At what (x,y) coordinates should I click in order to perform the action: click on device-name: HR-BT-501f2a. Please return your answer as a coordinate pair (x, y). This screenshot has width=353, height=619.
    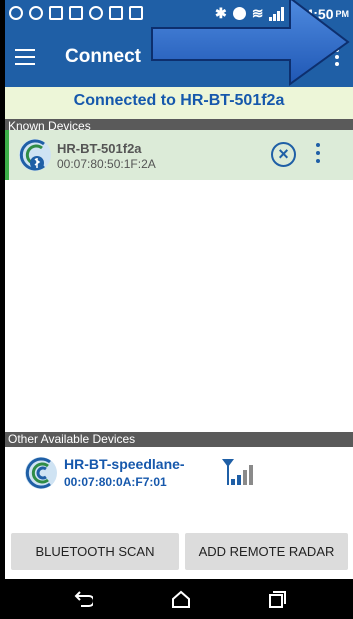
    Looking at the image, I should click on (99, 148).